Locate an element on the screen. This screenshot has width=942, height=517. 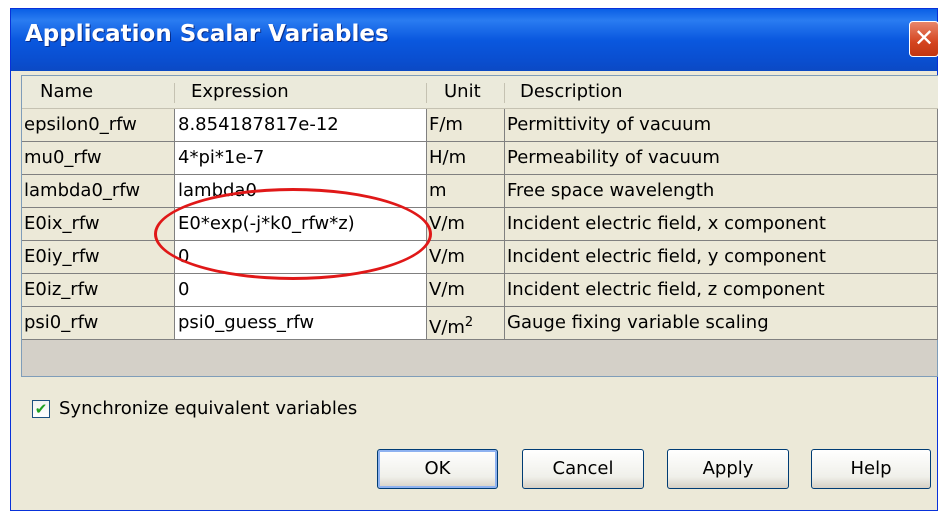
unit-cell: m is located at coordinates (466, 191).